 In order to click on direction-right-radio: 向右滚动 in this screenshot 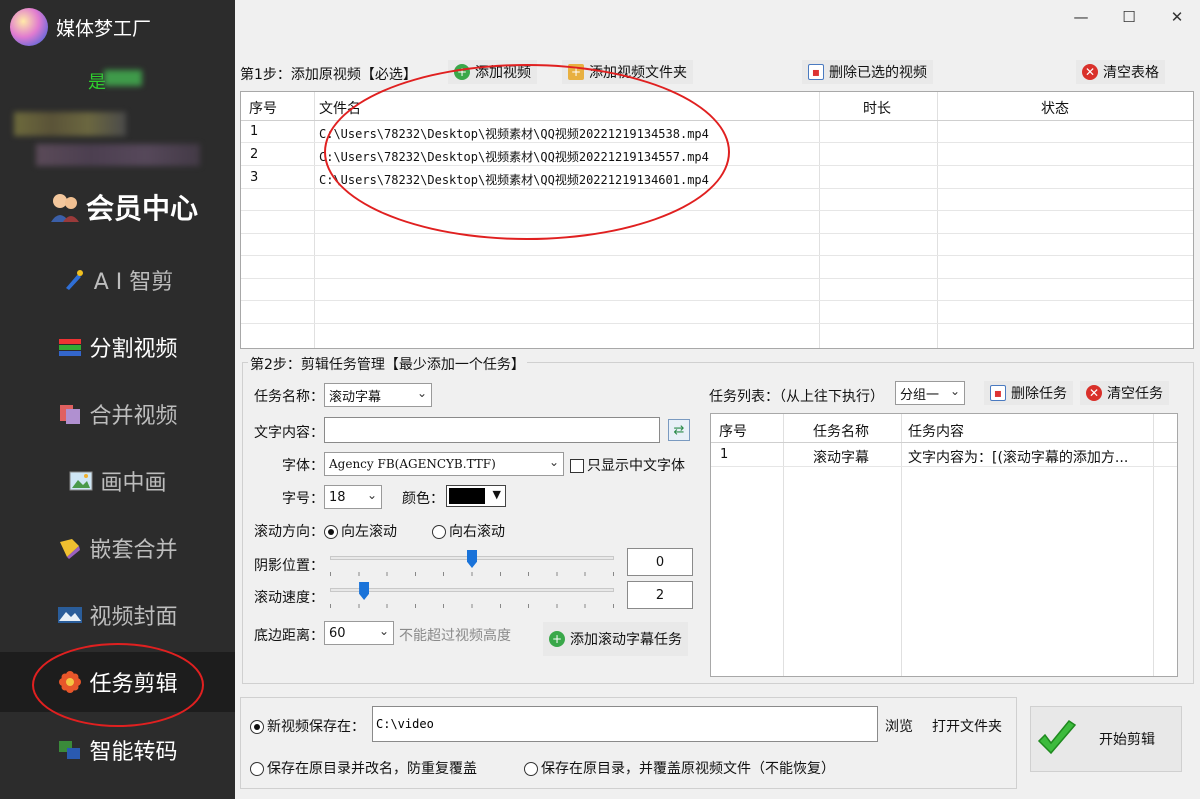, I will do `click(468, 531)`.